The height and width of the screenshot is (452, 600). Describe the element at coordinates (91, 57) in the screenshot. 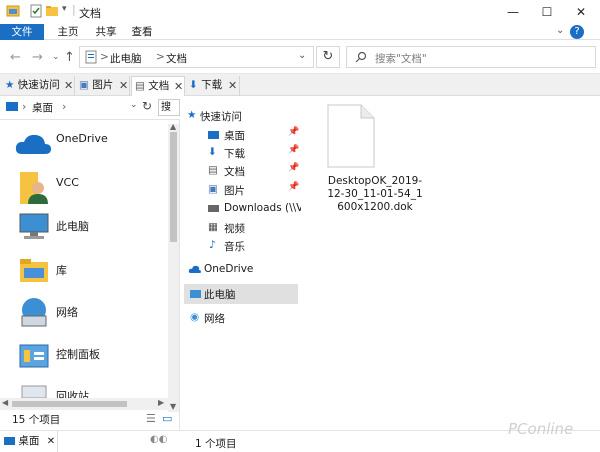

I see `document-location-icon` at that location.